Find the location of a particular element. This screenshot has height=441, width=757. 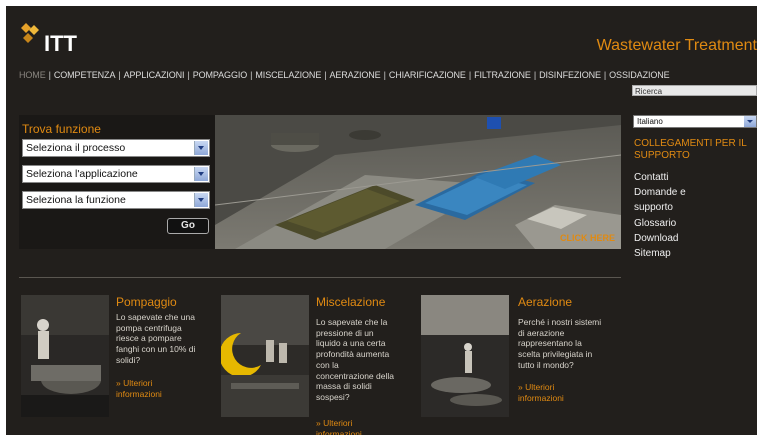

more-info-link-miscelazione: » Ulteriori informazioni is located at coordinates (339, 426).